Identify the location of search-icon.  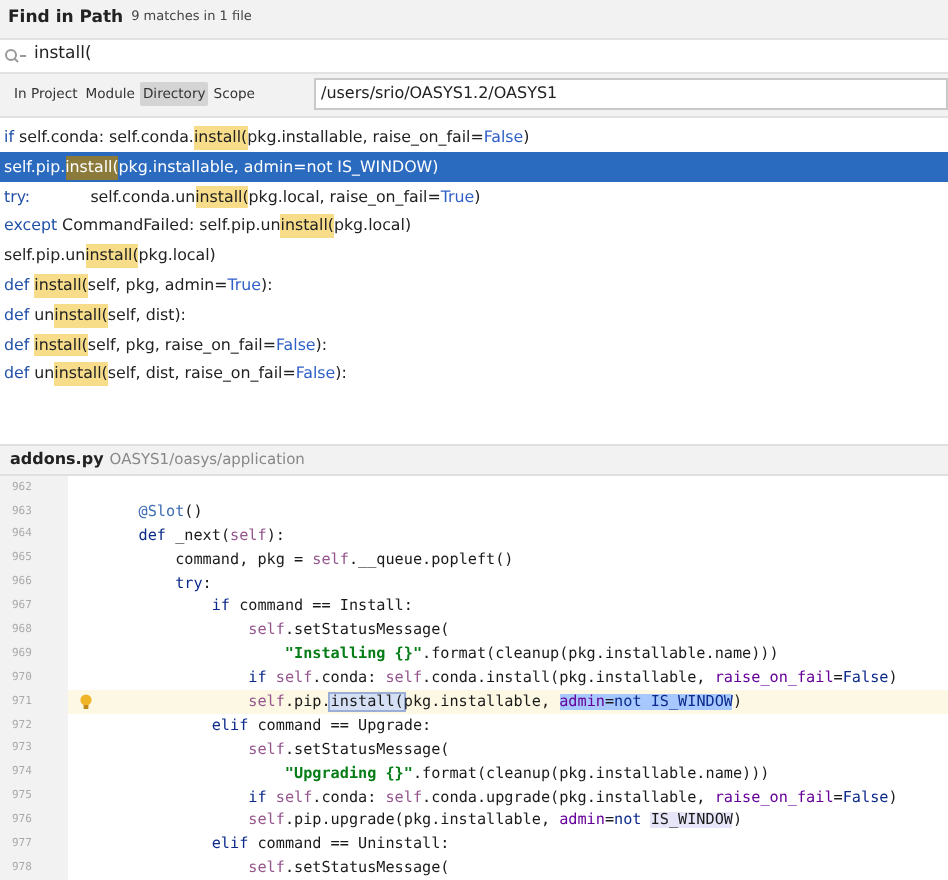
(15, 55).